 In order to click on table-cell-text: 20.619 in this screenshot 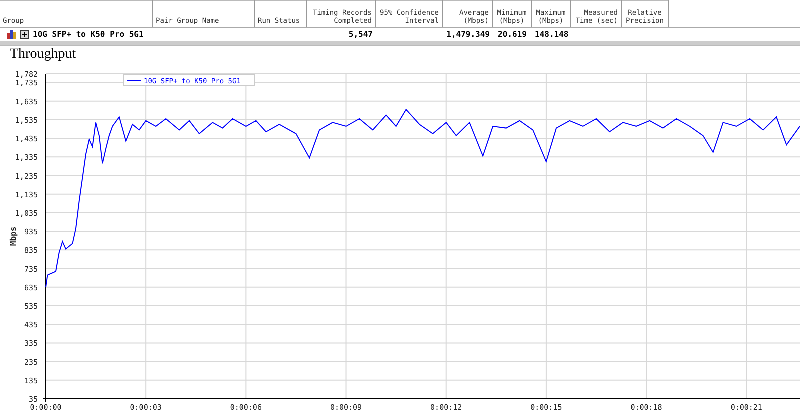, I will do `click(512, 34)`.